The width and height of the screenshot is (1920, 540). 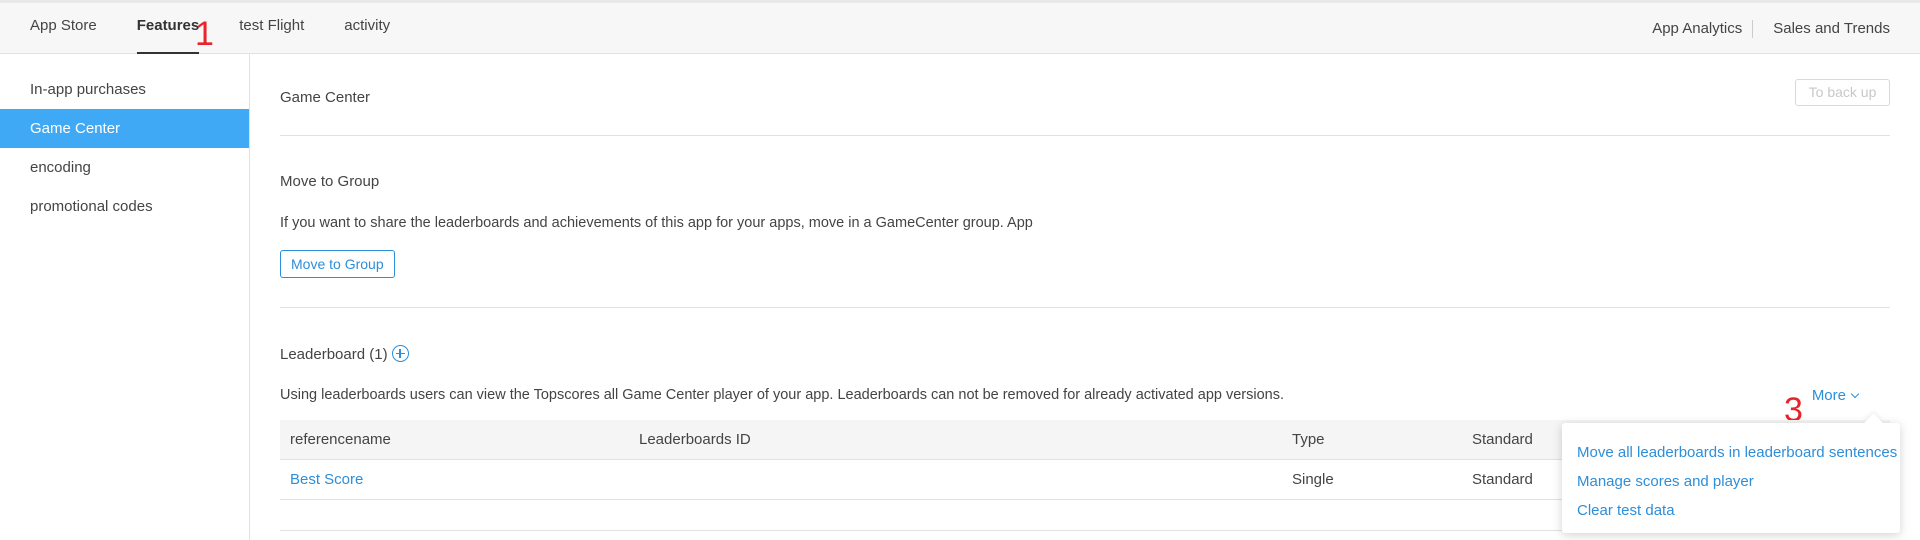 I want to click on more-dropdown-toggle: More, so click(x=1835, y=395).